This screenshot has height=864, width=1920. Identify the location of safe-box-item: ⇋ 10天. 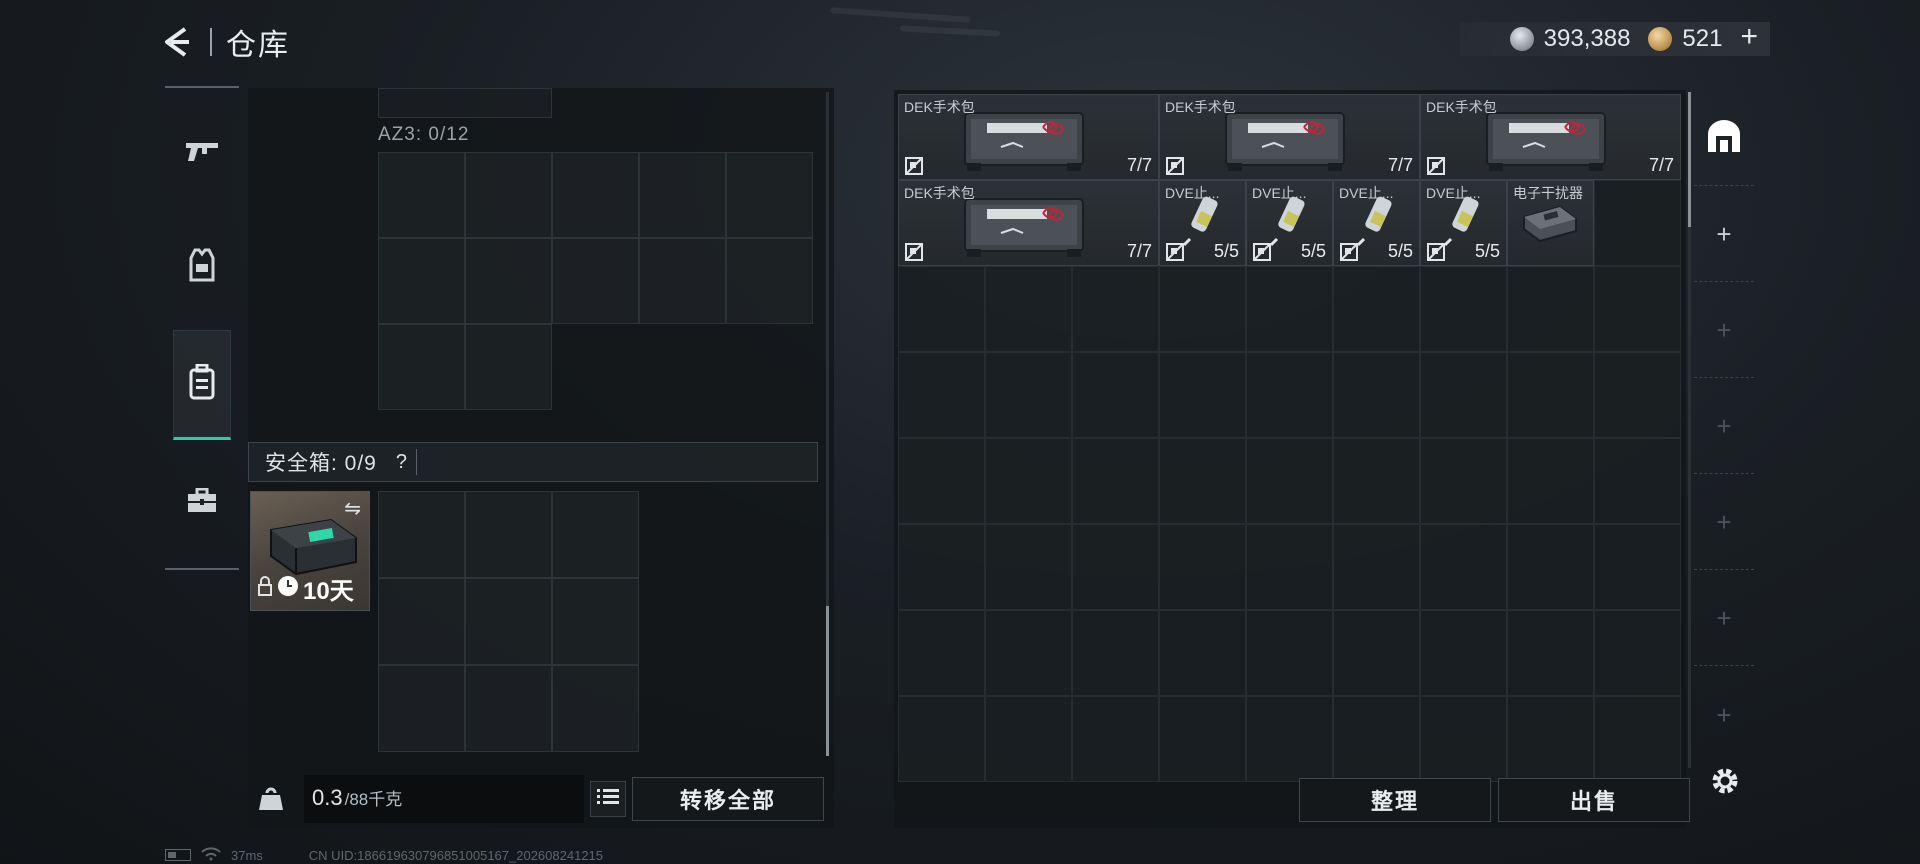
(310, 551).